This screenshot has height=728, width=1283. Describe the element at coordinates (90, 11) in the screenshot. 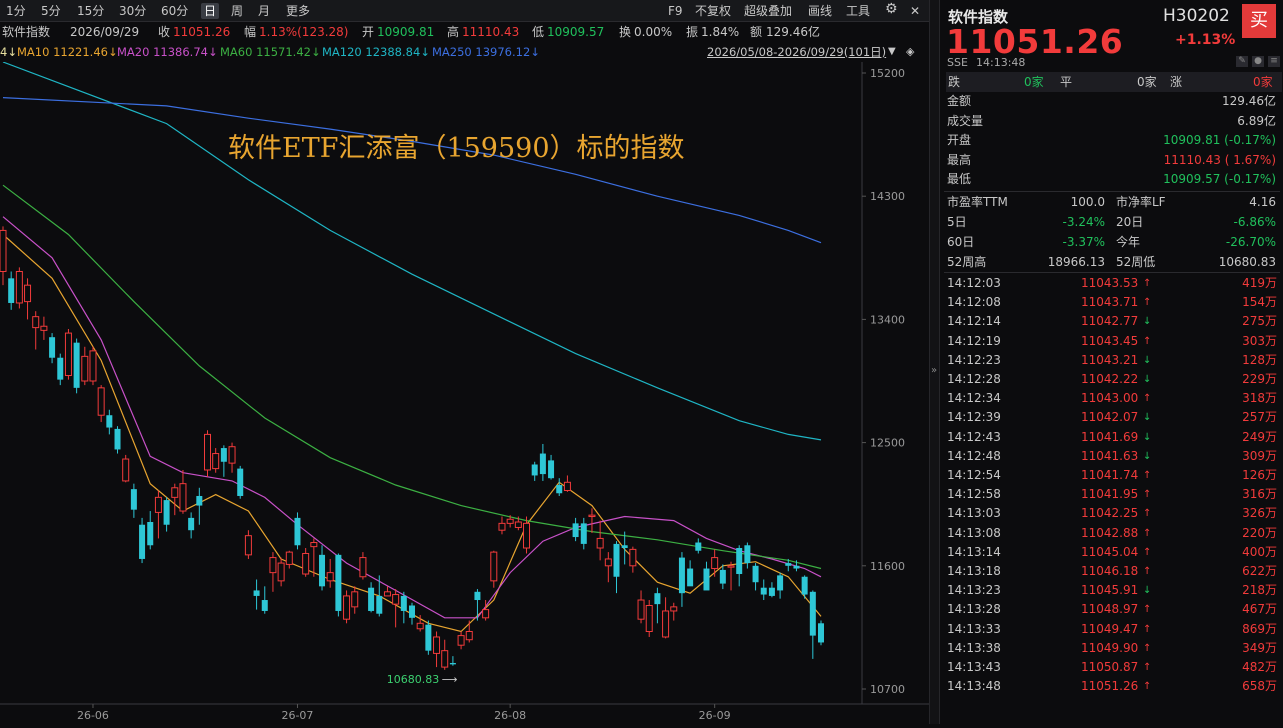

I see `timeframe-15min: 15分` at that location.